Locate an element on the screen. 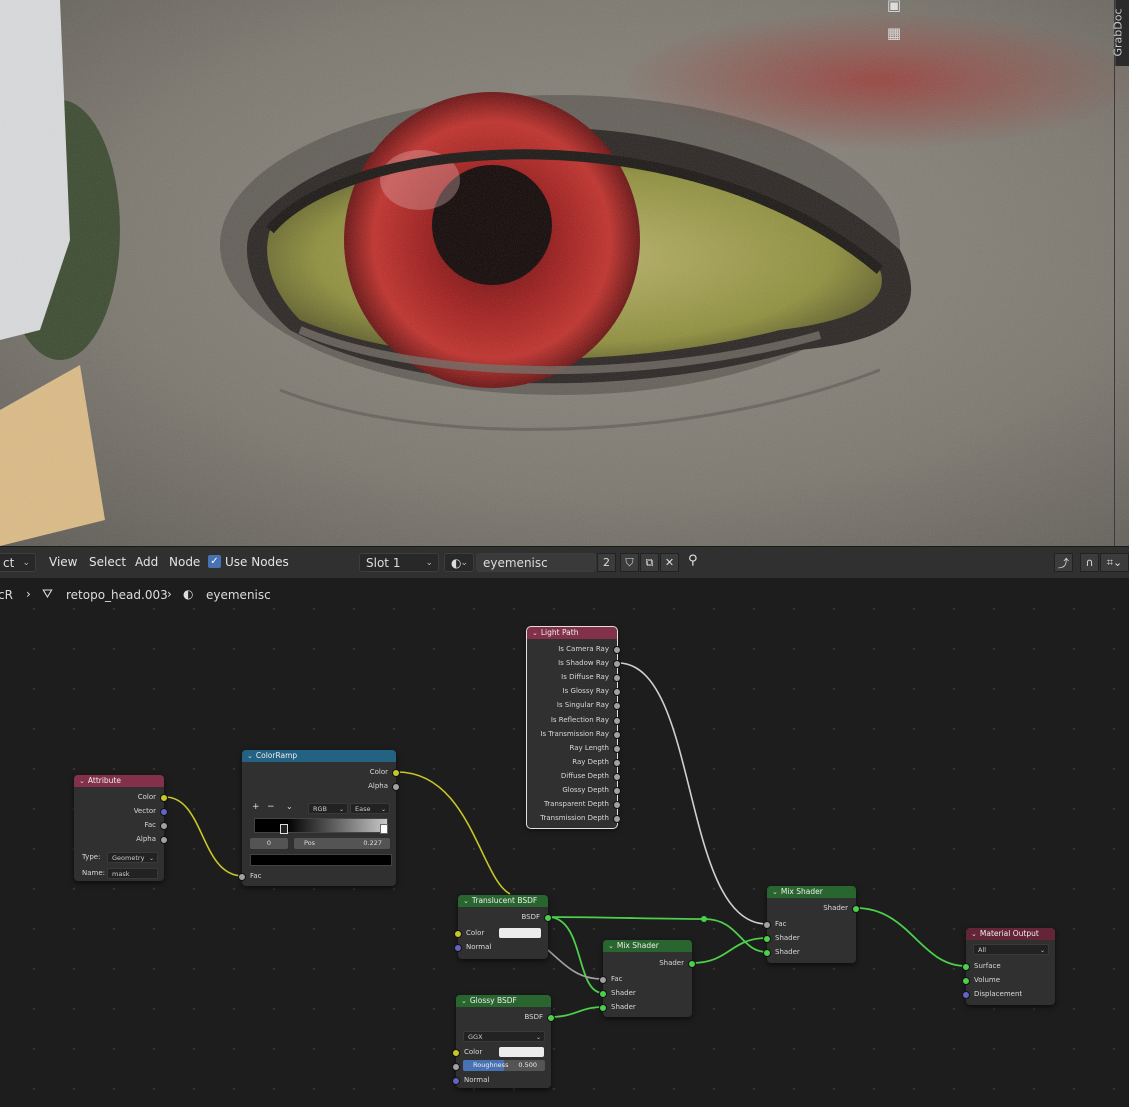 This screenshot has width=1129, height=1107. socket-ray-length-out is located at coordinates (617, 748).